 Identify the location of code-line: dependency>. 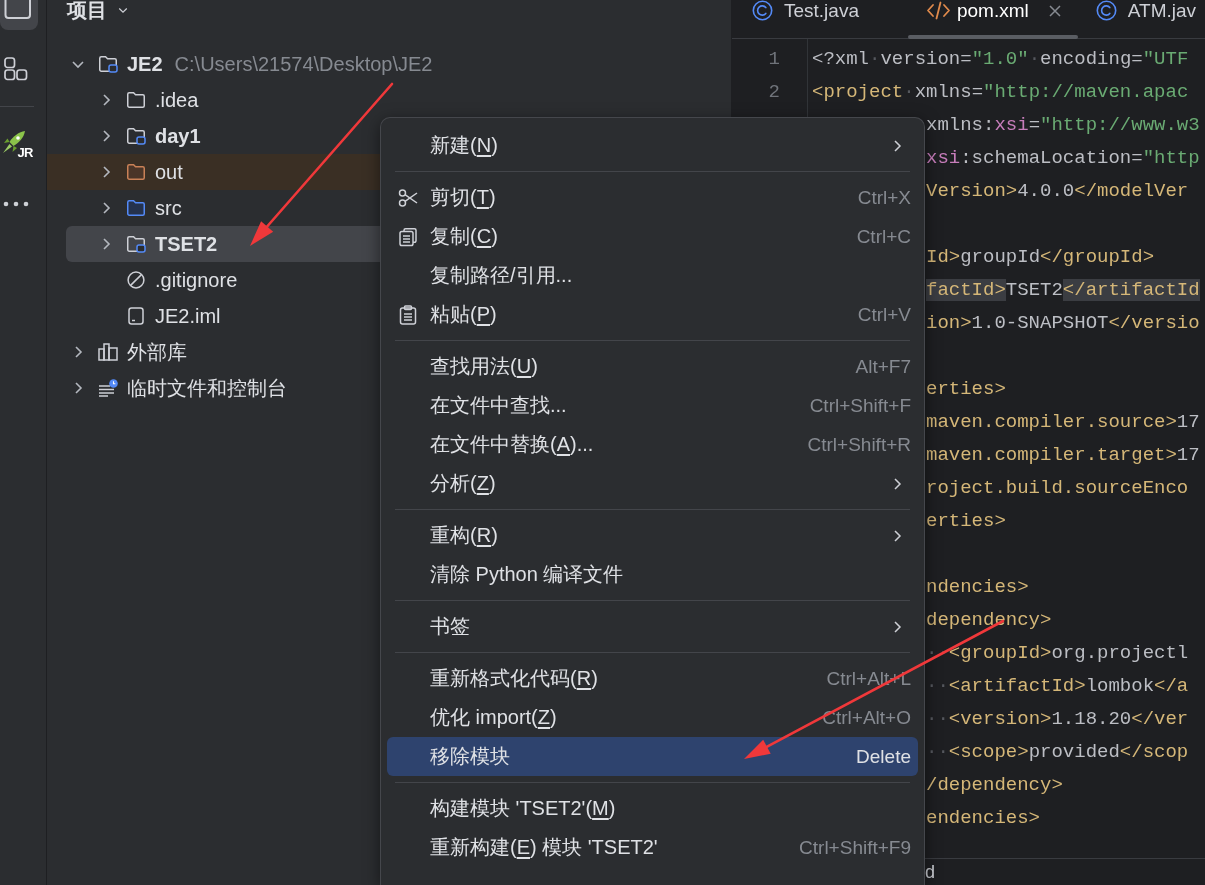
(989, 620).